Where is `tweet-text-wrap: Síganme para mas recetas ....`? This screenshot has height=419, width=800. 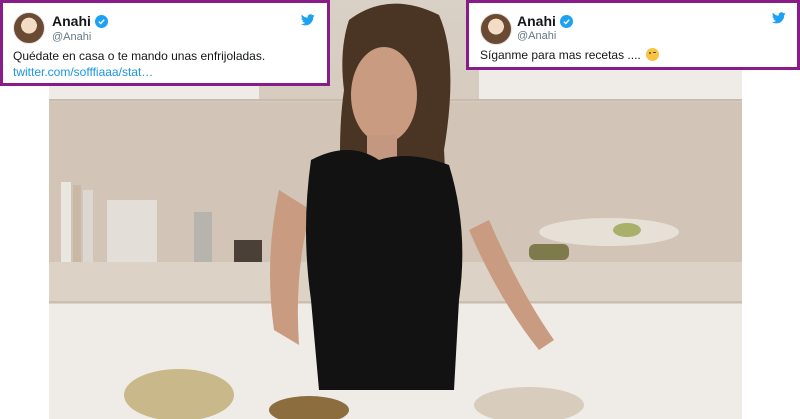
tweet-text-wrap: Síganme para mas recetas .... is located at coordinates (570, 55).